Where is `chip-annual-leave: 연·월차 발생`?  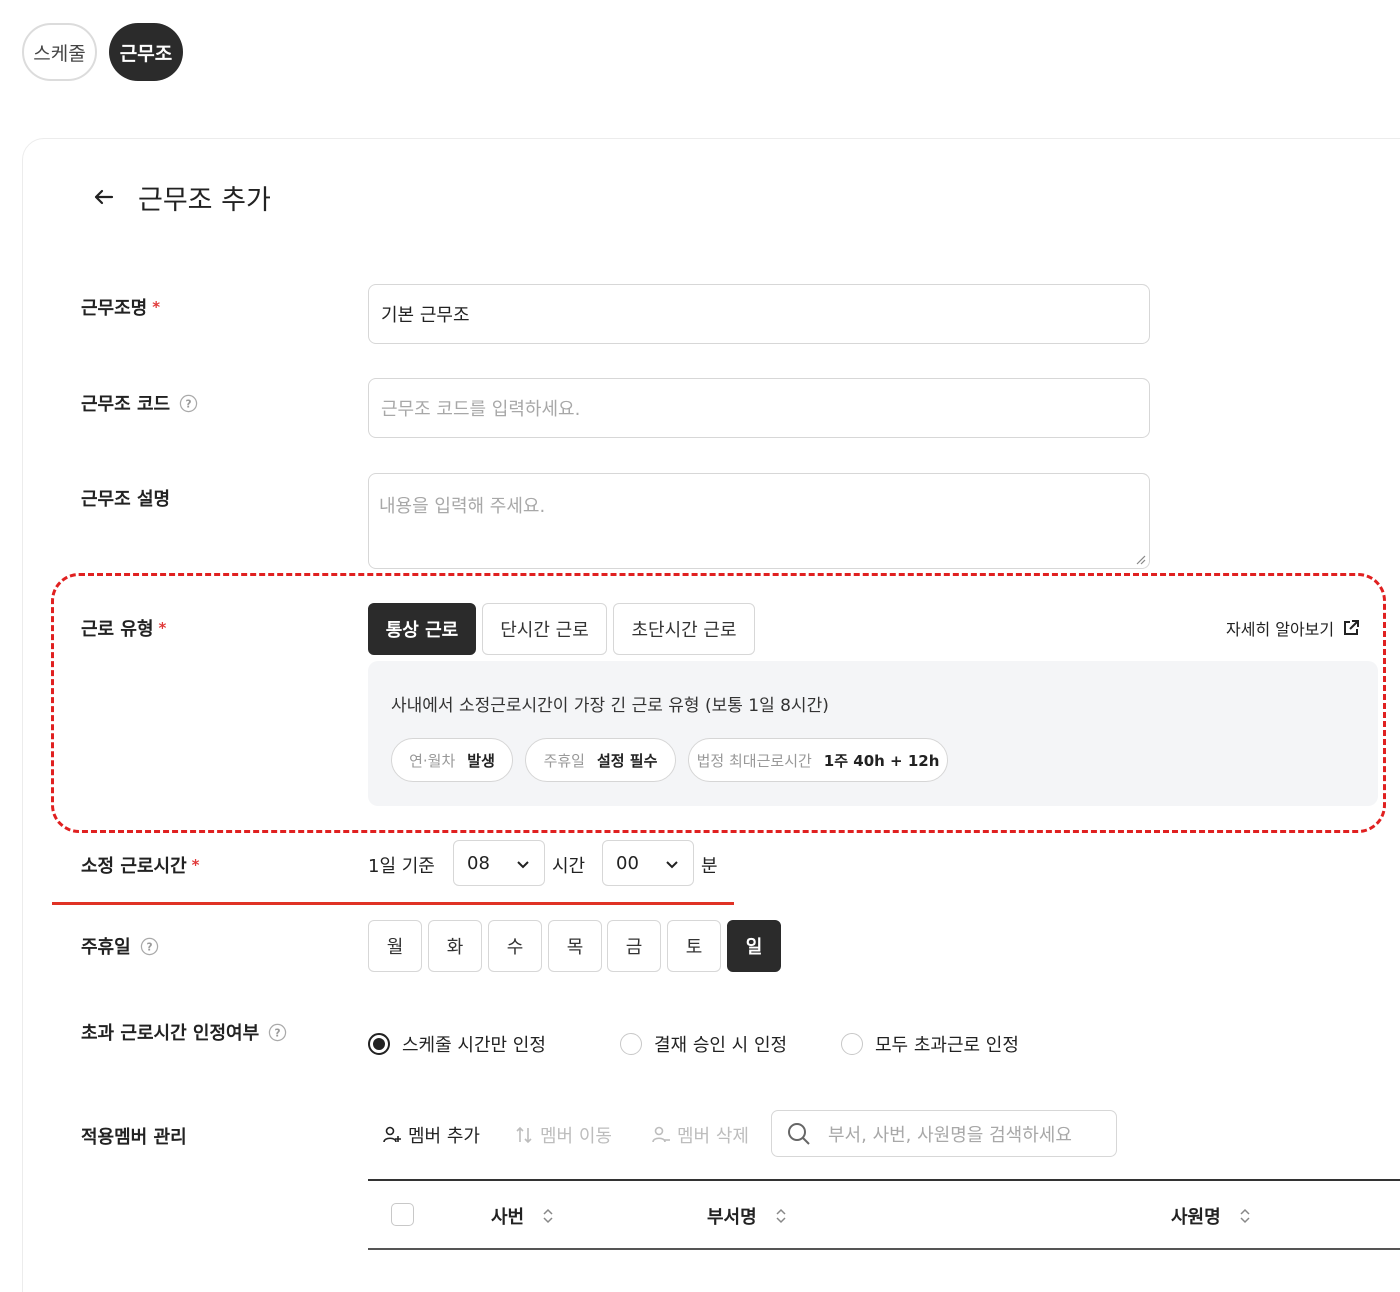 chip-annual-leave: 연·월차 발생 is located at coordinates (452, 760).